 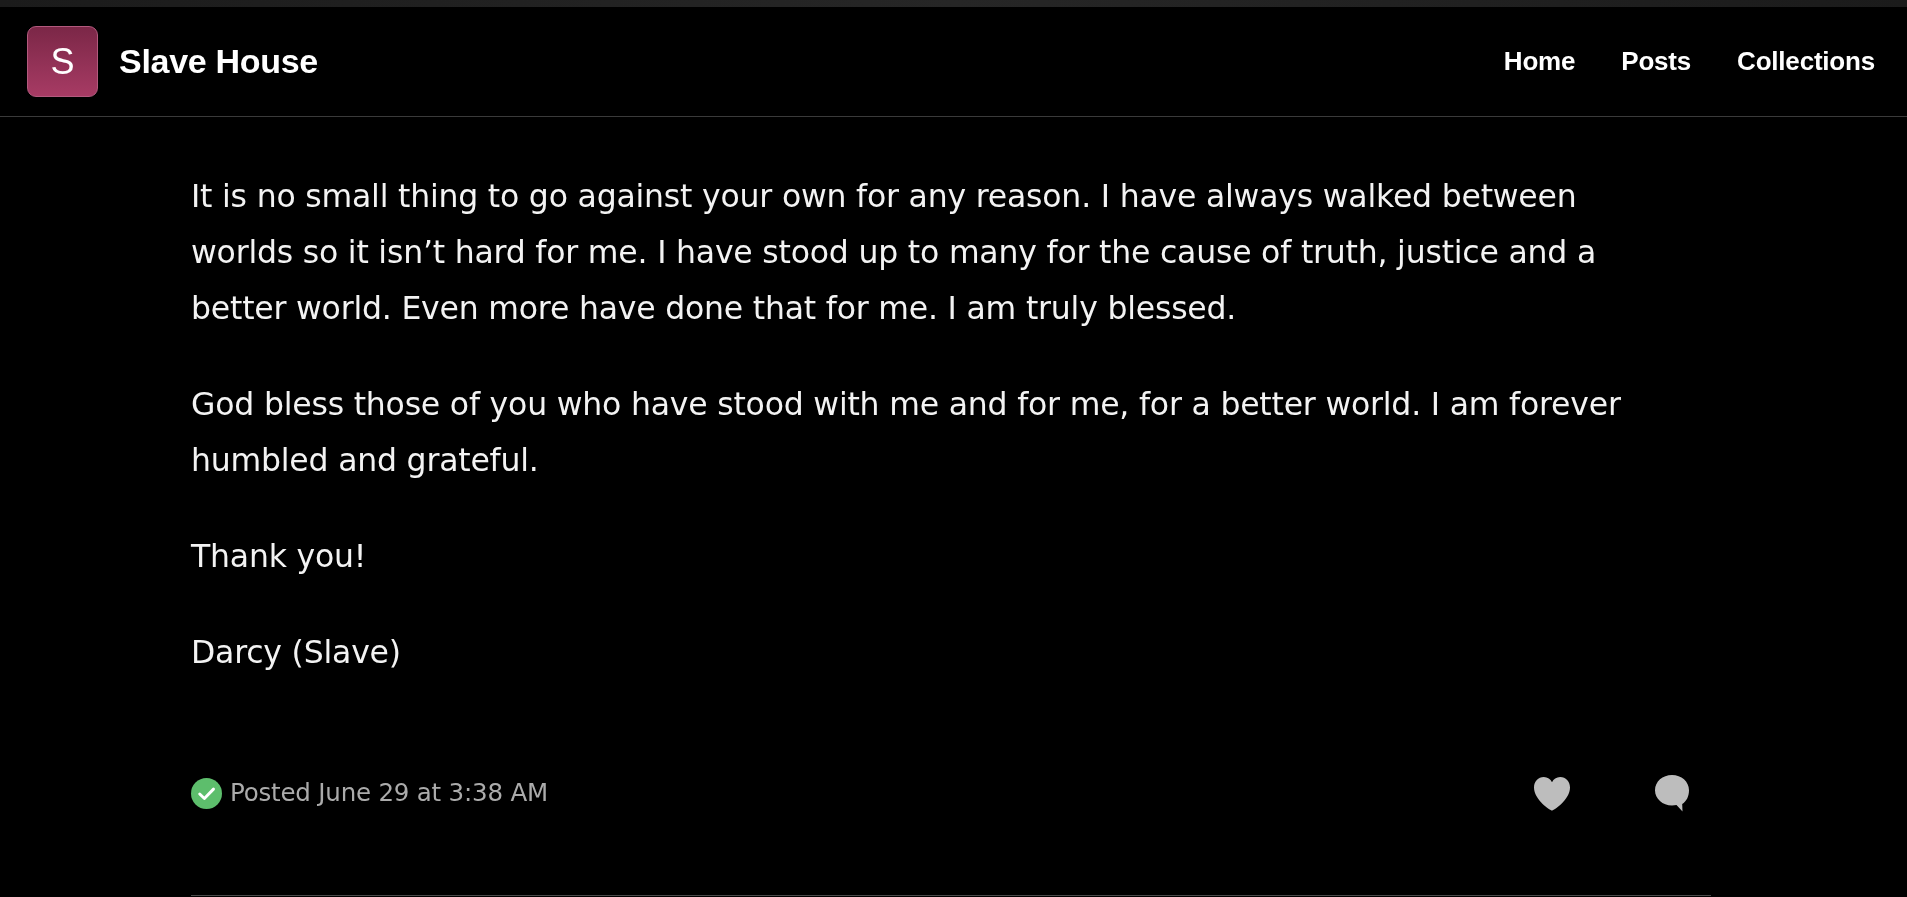 I want to click on post-timestamp: Posted June 29 at 3:38 AM, so click(x=389, y=792).